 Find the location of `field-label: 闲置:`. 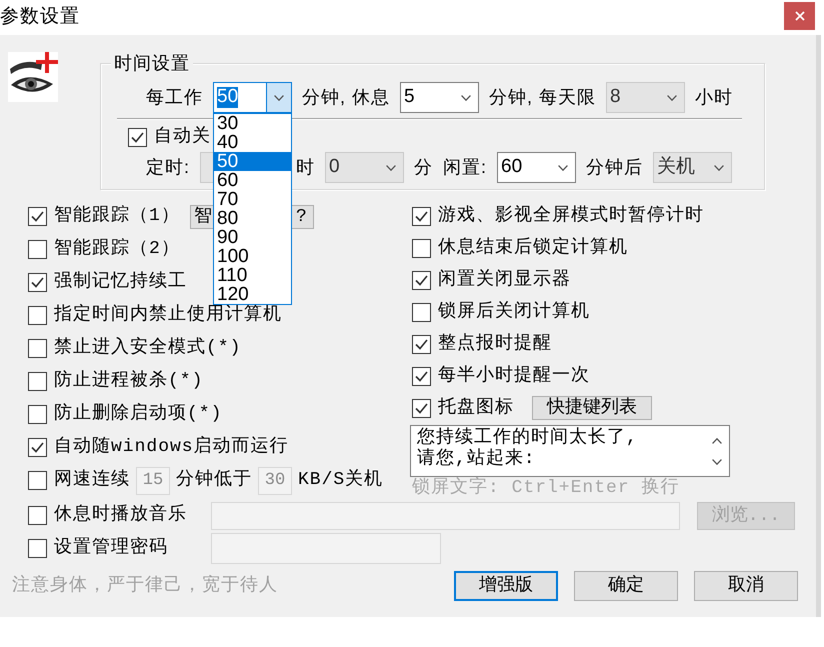

field-label: 闲置: is located at coordinates (465, 167).